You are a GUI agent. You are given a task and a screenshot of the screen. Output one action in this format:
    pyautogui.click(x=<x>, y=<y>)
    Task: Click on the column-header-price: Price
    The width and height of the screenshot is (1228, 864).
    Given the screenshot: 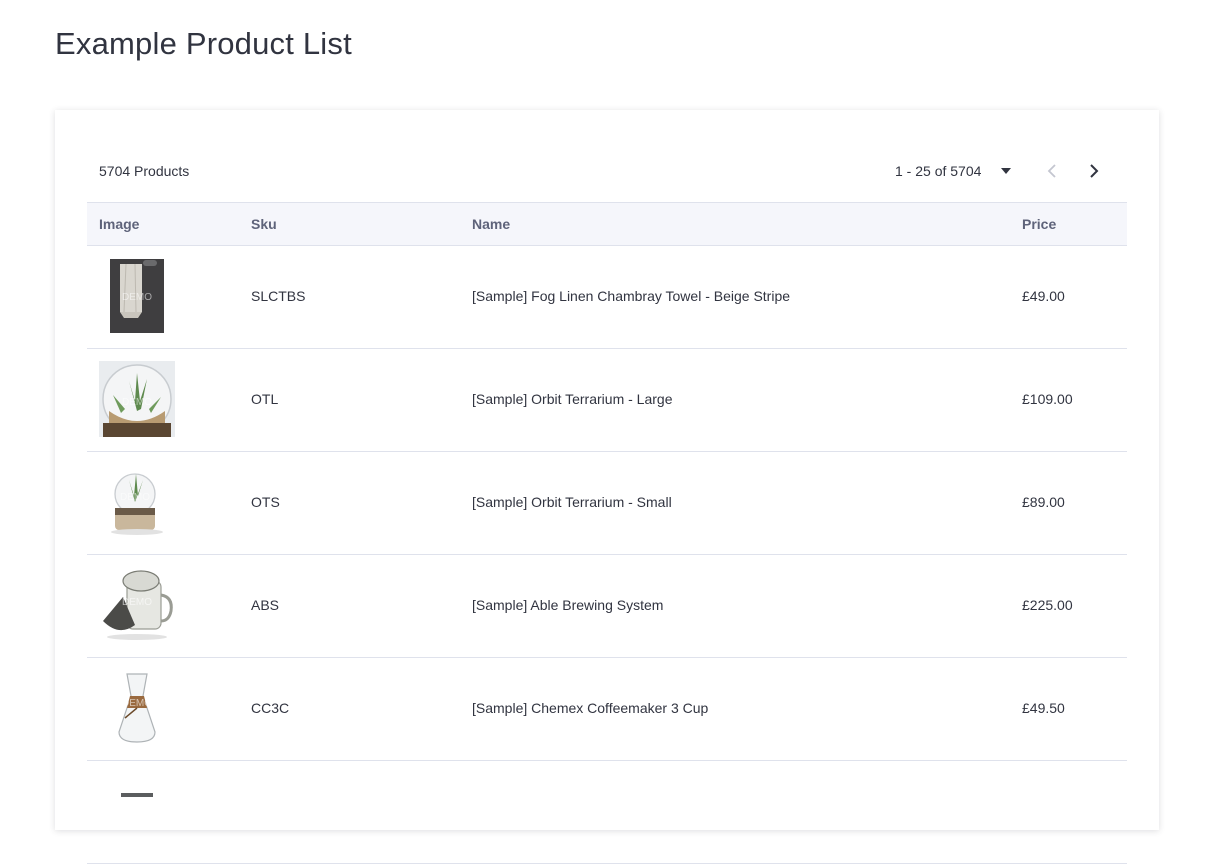 What is the action you would take?
    pyautogui.click(x=1039, y=224)
    